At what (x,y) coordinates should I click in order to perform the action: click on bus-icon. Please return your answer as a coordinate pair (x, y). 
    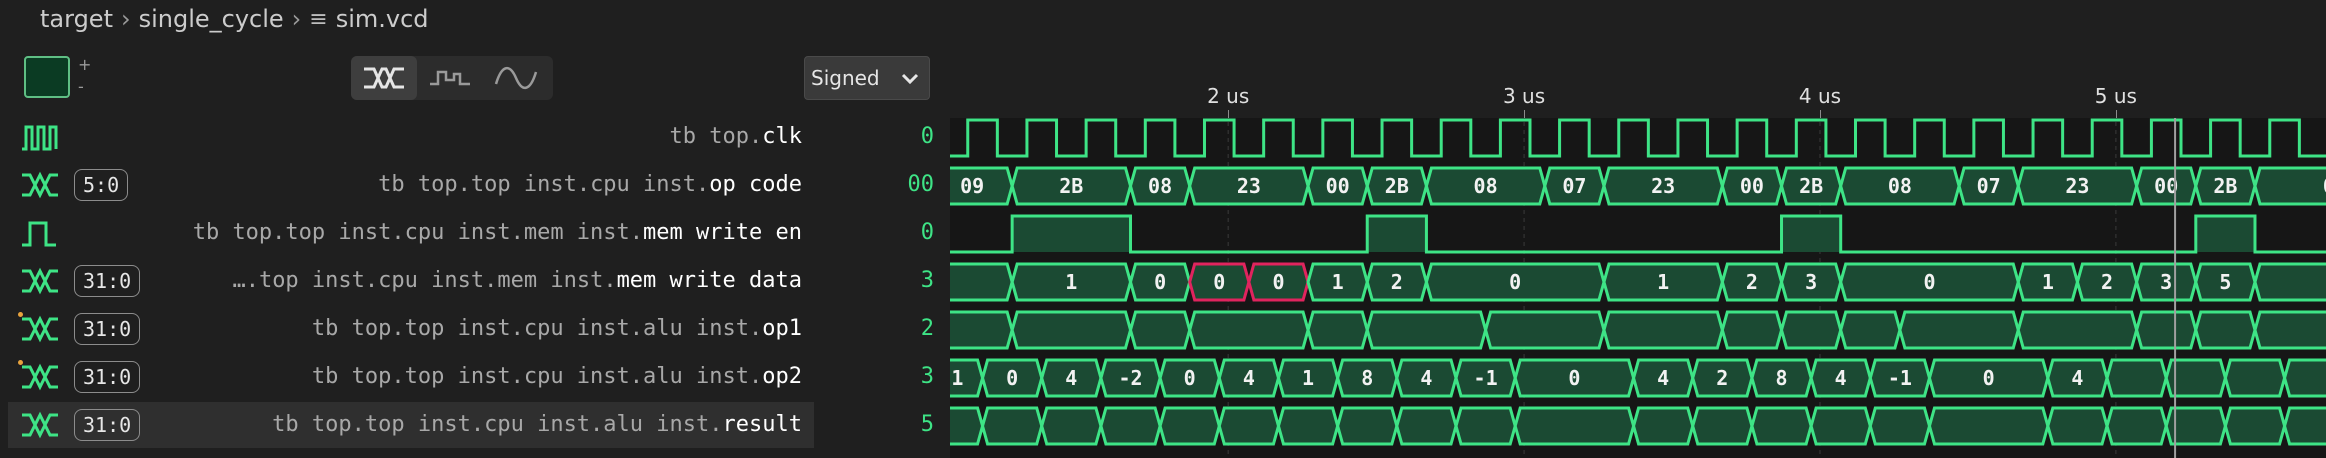
    Looking at the image, I should click on (40, 281).